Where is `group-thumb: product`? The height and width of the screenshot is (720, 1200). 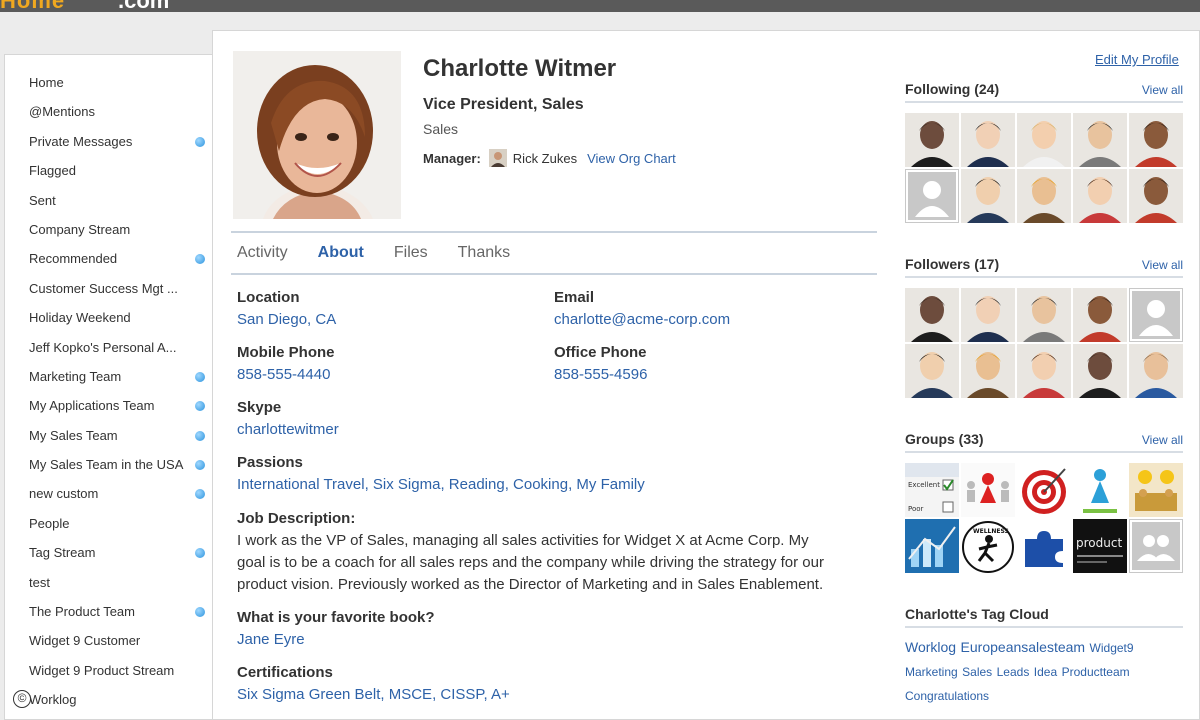 group-thumb: product is located at coordinates (1100, 546).